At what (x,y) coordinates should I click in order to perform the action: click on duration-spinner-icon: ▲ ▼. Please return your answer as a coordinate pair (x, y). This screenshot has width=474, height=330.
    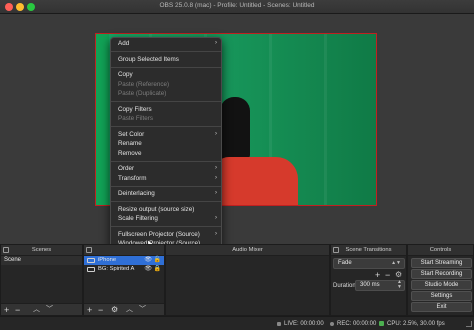
    Looking at the image, I should click on (399, 285).